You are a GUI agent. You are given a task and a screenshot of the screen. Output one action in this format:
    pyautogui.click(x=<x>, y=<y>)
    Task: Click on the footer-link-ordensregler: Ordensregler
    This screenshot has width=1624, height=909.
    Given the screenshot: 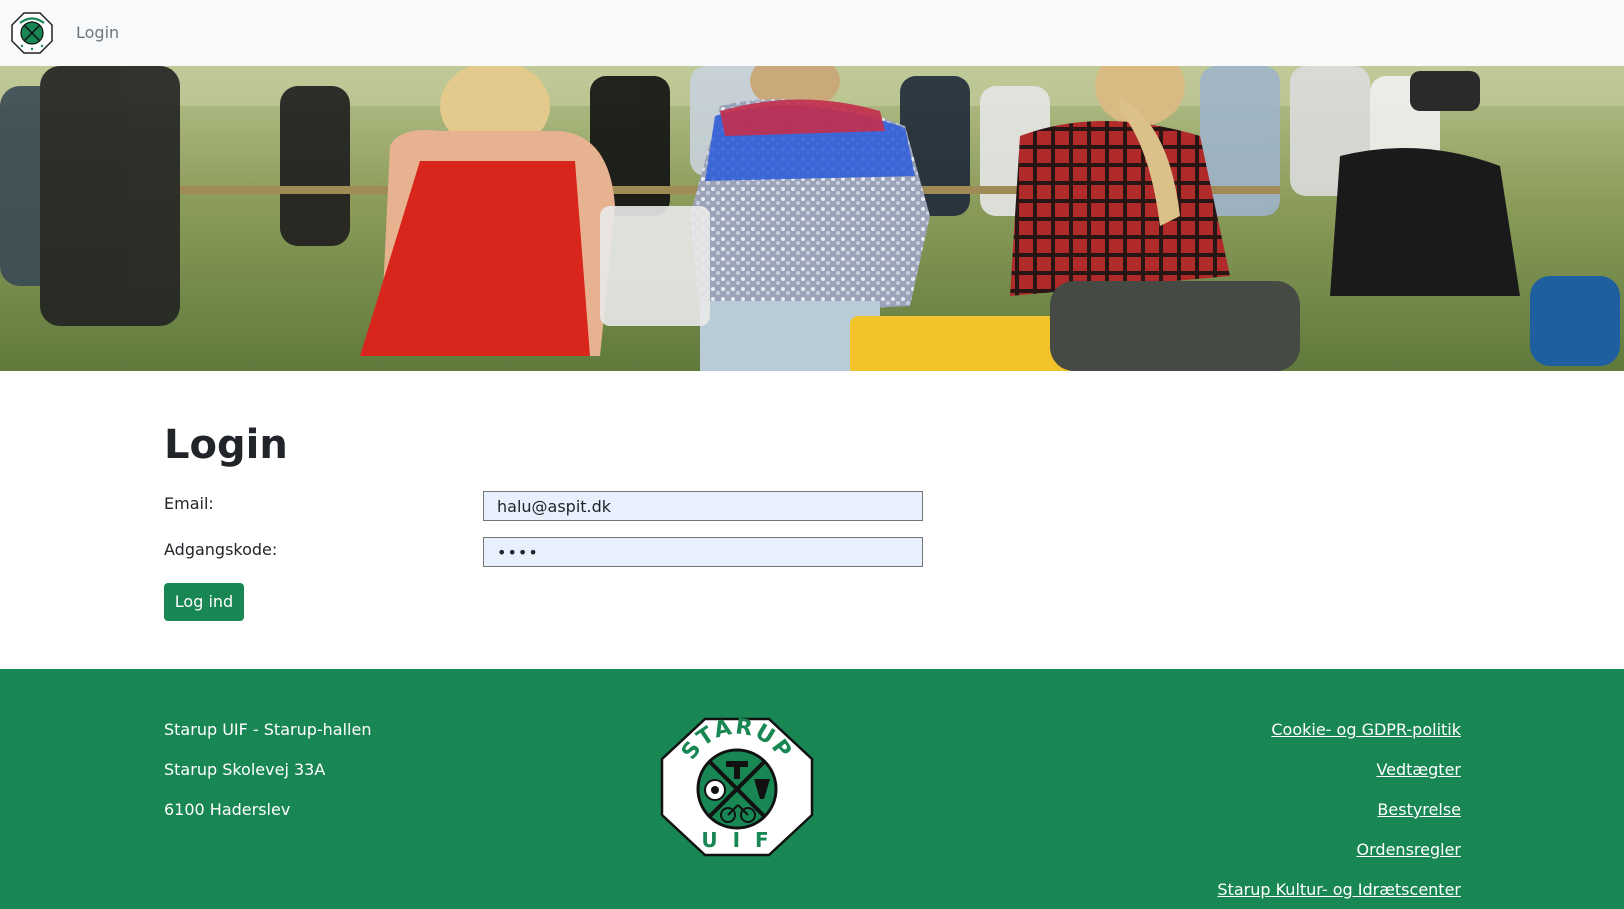 What is the action you would take?
    pyautogui.click(x=1409, y=850)
    